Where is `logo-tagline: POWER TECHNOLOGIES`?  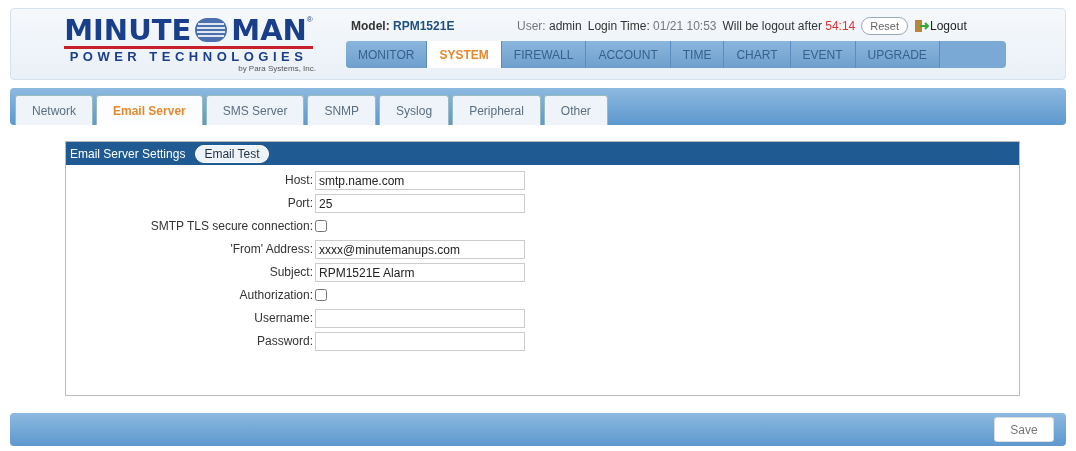
logo-tagline: POWER TECHNOLOGIES is located at coordinates (188, 56).